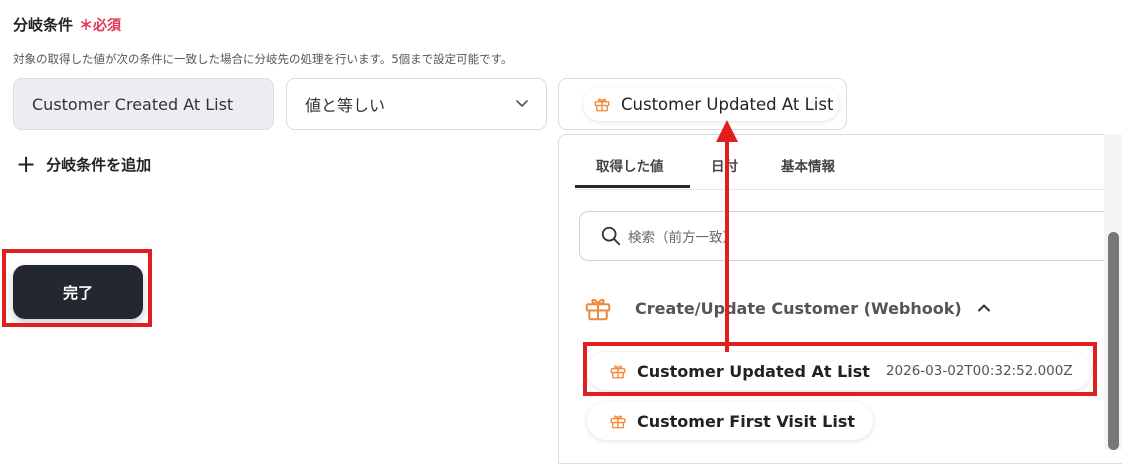  I want to click on highlight-box-item, so click(840, 369).